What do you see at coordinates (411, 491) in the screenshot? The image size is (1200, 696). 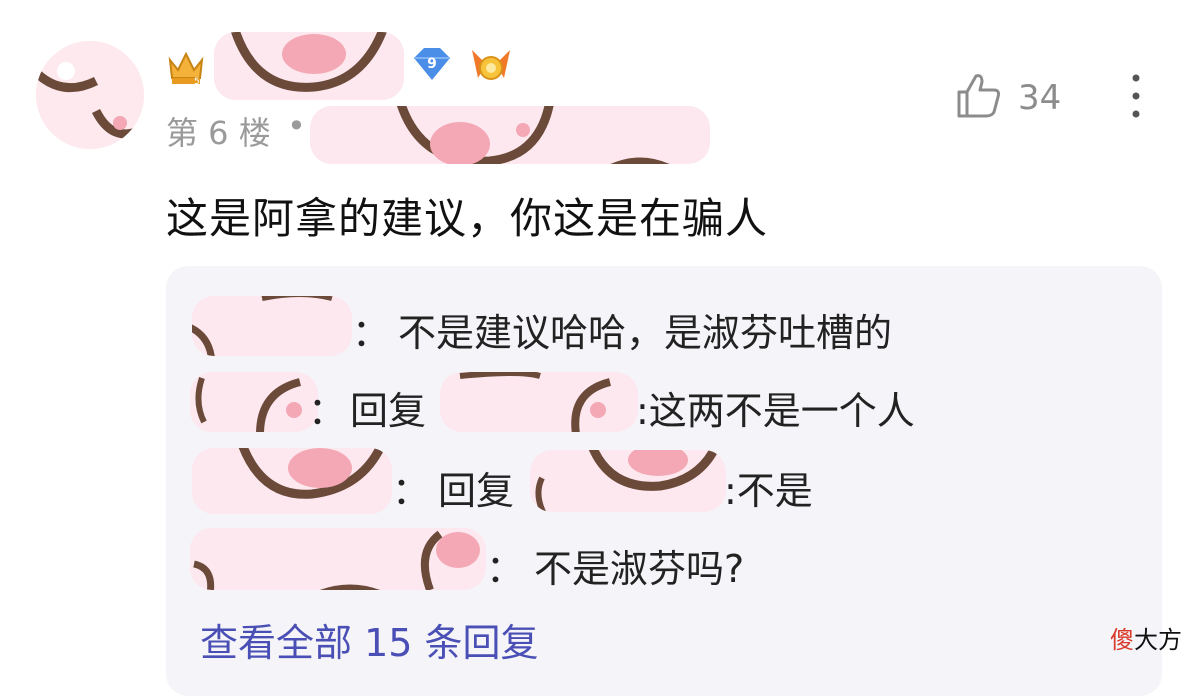 I see `reply-3-sep: ：` at bounding box center [411, 491].